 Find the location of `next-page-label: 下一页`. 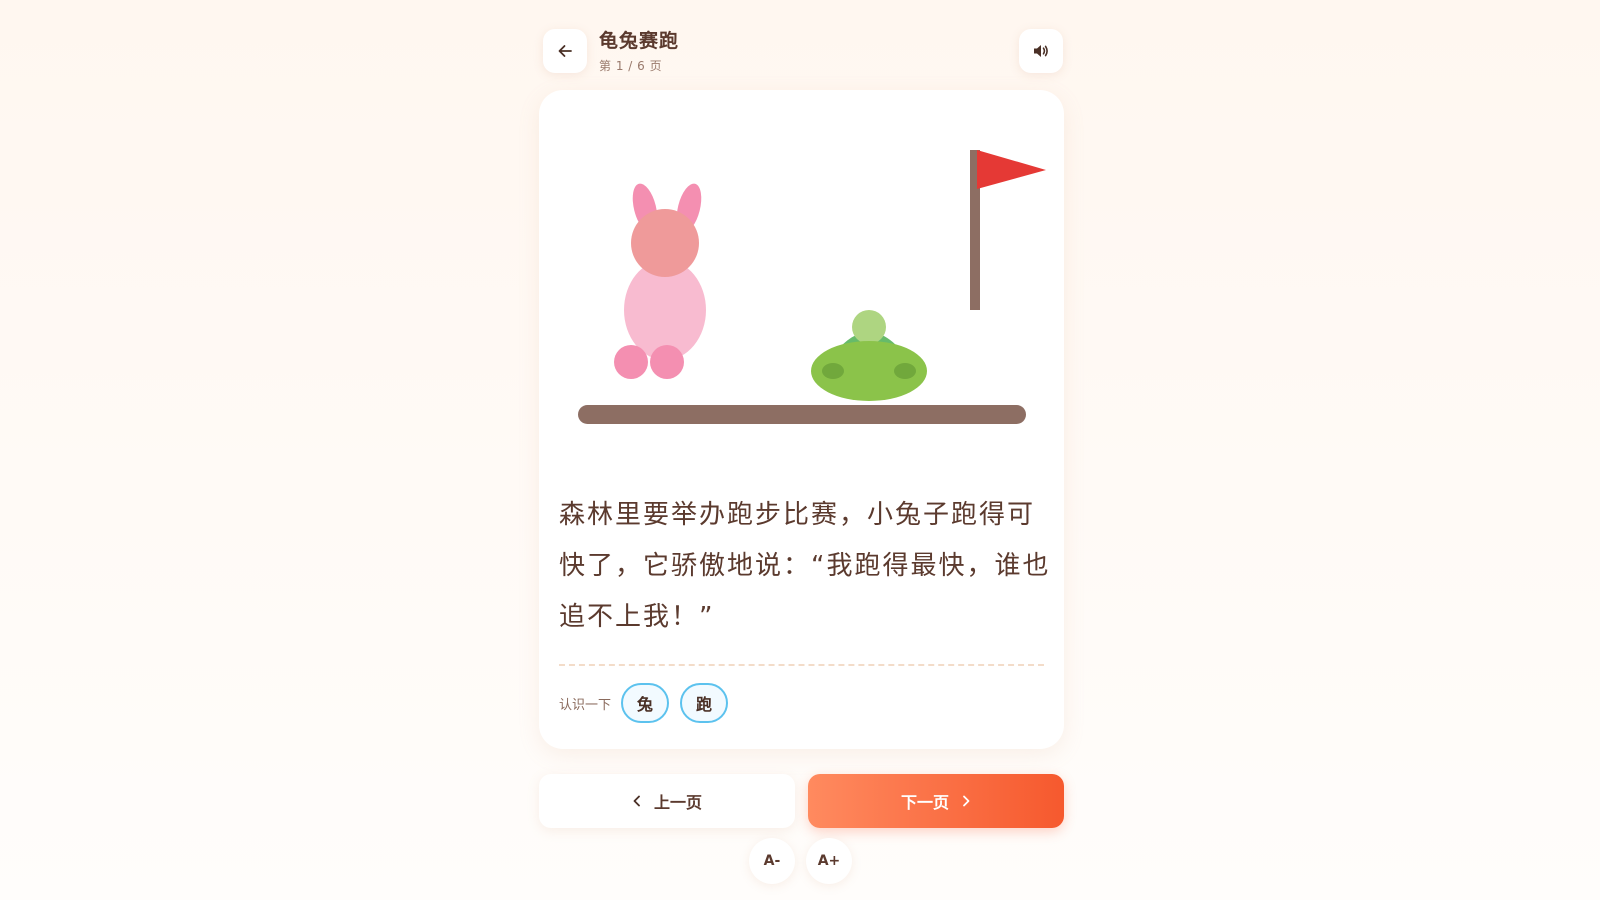

next-page-label: 下一页 is located at coordinates (924, 802).